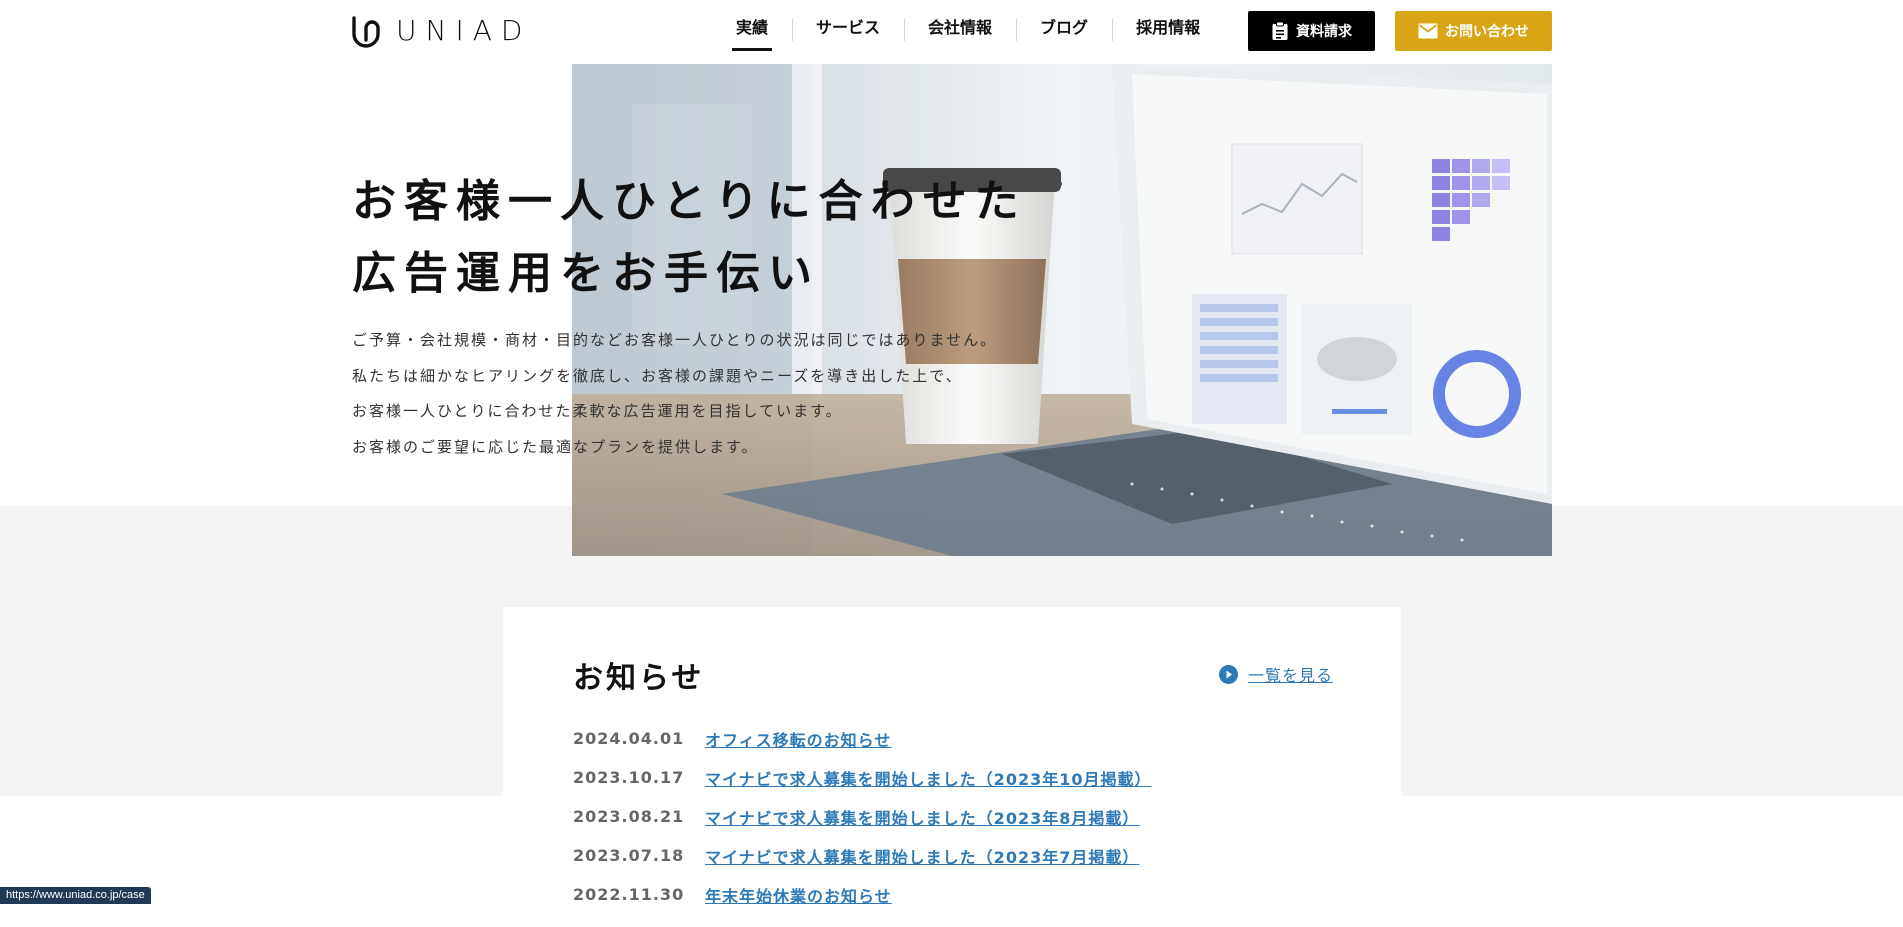  I want to click on contact-button: お問い合わせ, so click(1473, 31).